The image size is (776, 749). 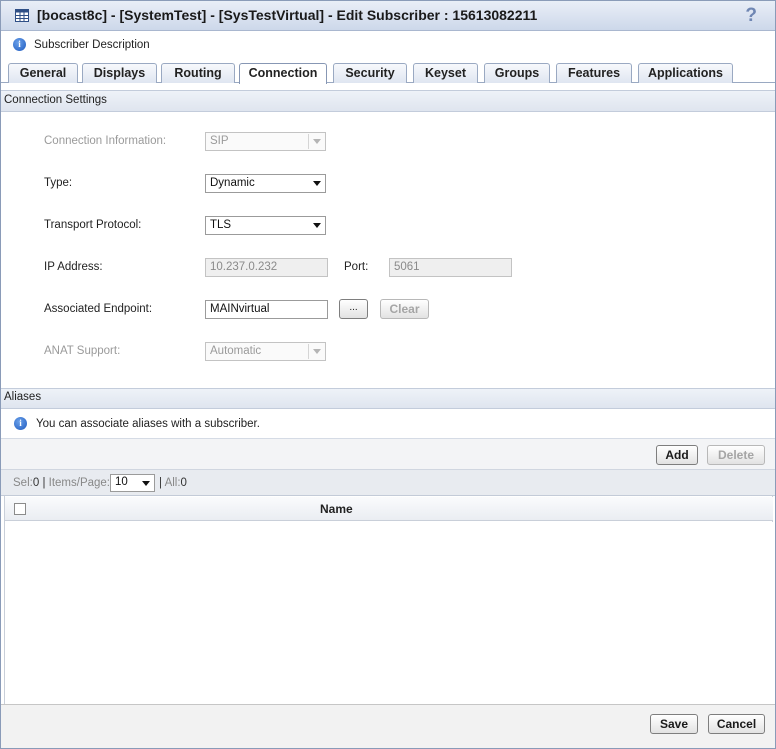 I want to click on sel-value: 0, so click(x=36, y=483).